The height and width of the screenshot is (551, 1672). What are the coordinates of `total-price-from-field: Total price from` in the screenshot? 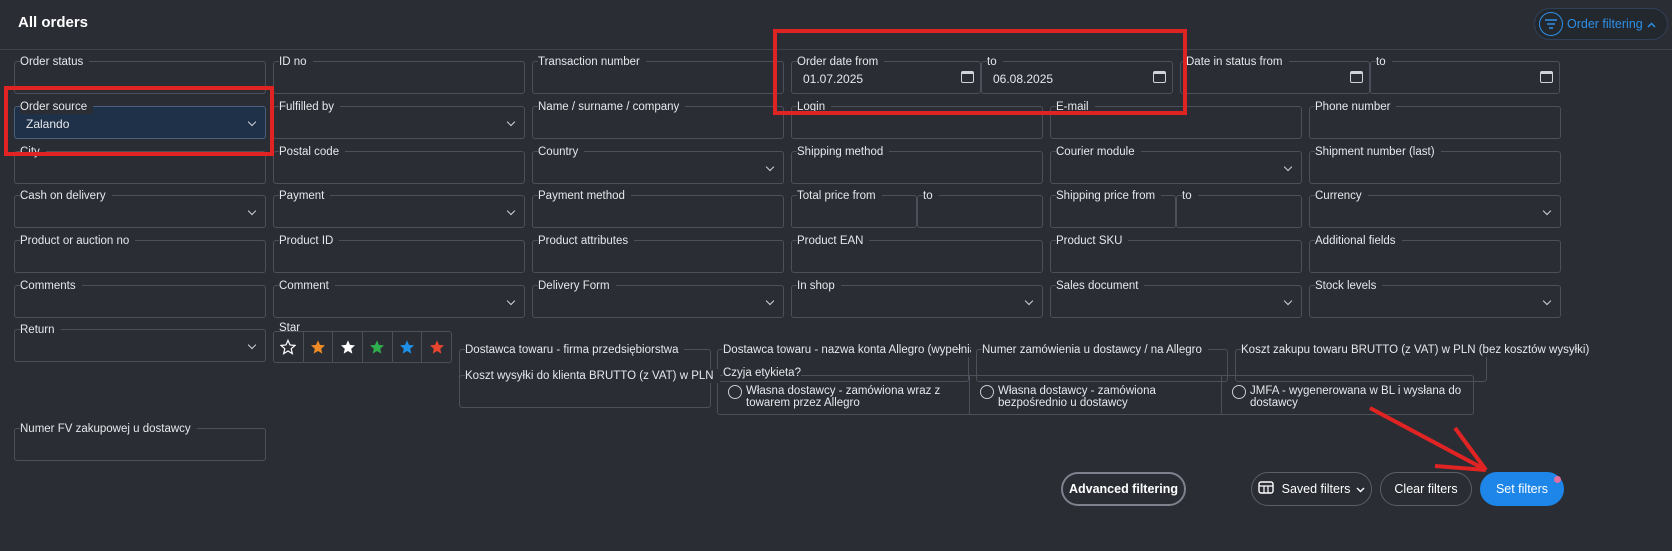 It's located at (854, 209).